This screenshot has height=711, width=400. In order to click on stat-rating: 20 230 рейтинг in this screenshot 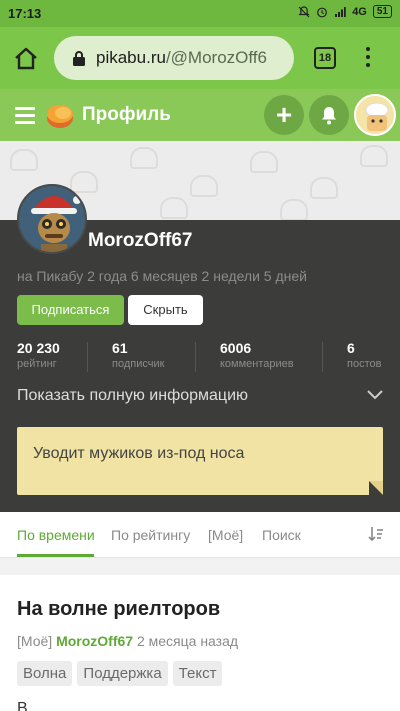, I will do `click(38, 355)`.